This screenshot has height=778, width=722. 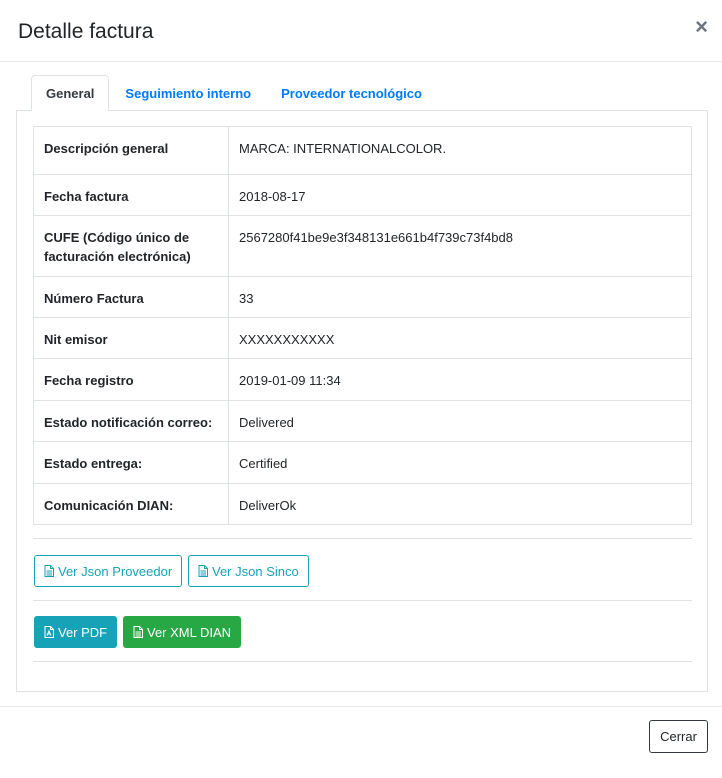 I want to click on modal-header: Detalle factura ×, so click(x=361, y=31).